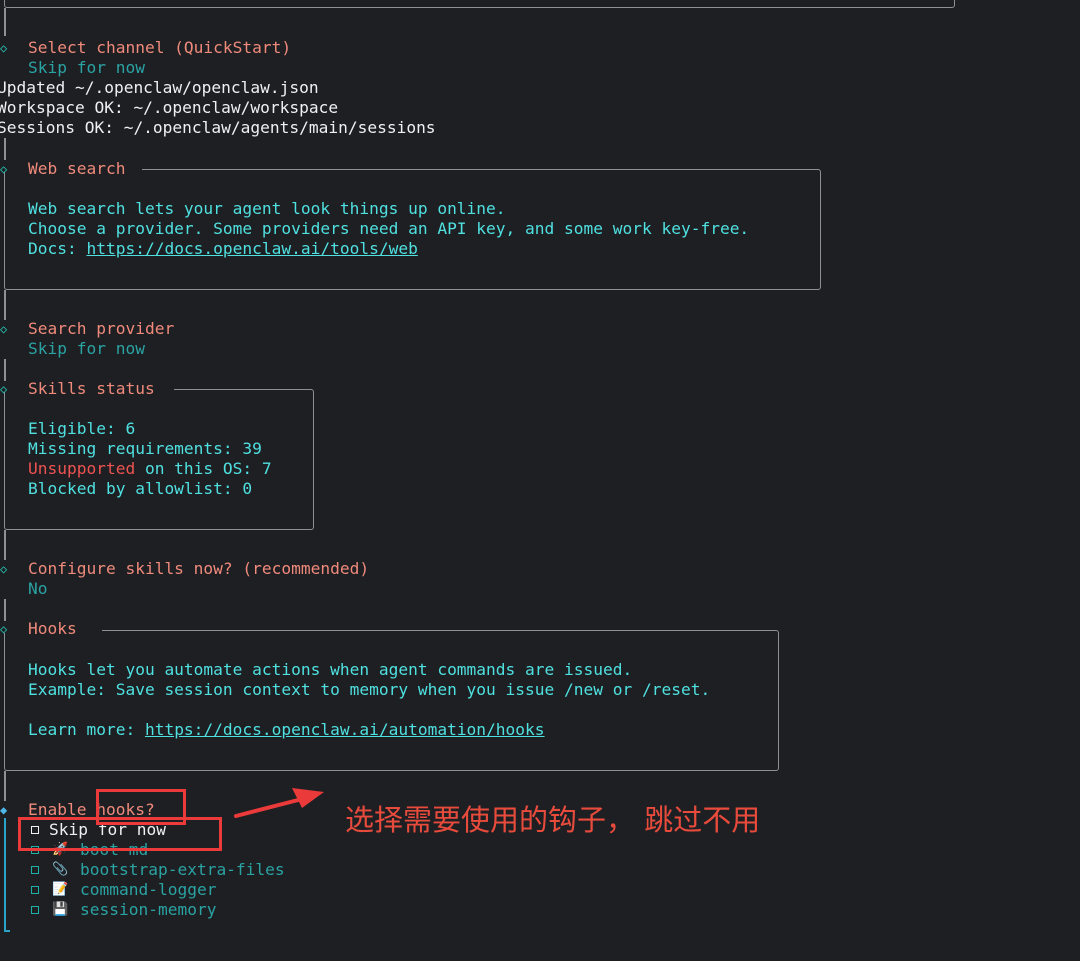 Image resolution: width=1080 pixels, height=961 pixels. Describe the element at coordinates (169, 107) in the screenshot. I see `status-line: Workspace OK: ~/.openclaw/workspace` at that location.